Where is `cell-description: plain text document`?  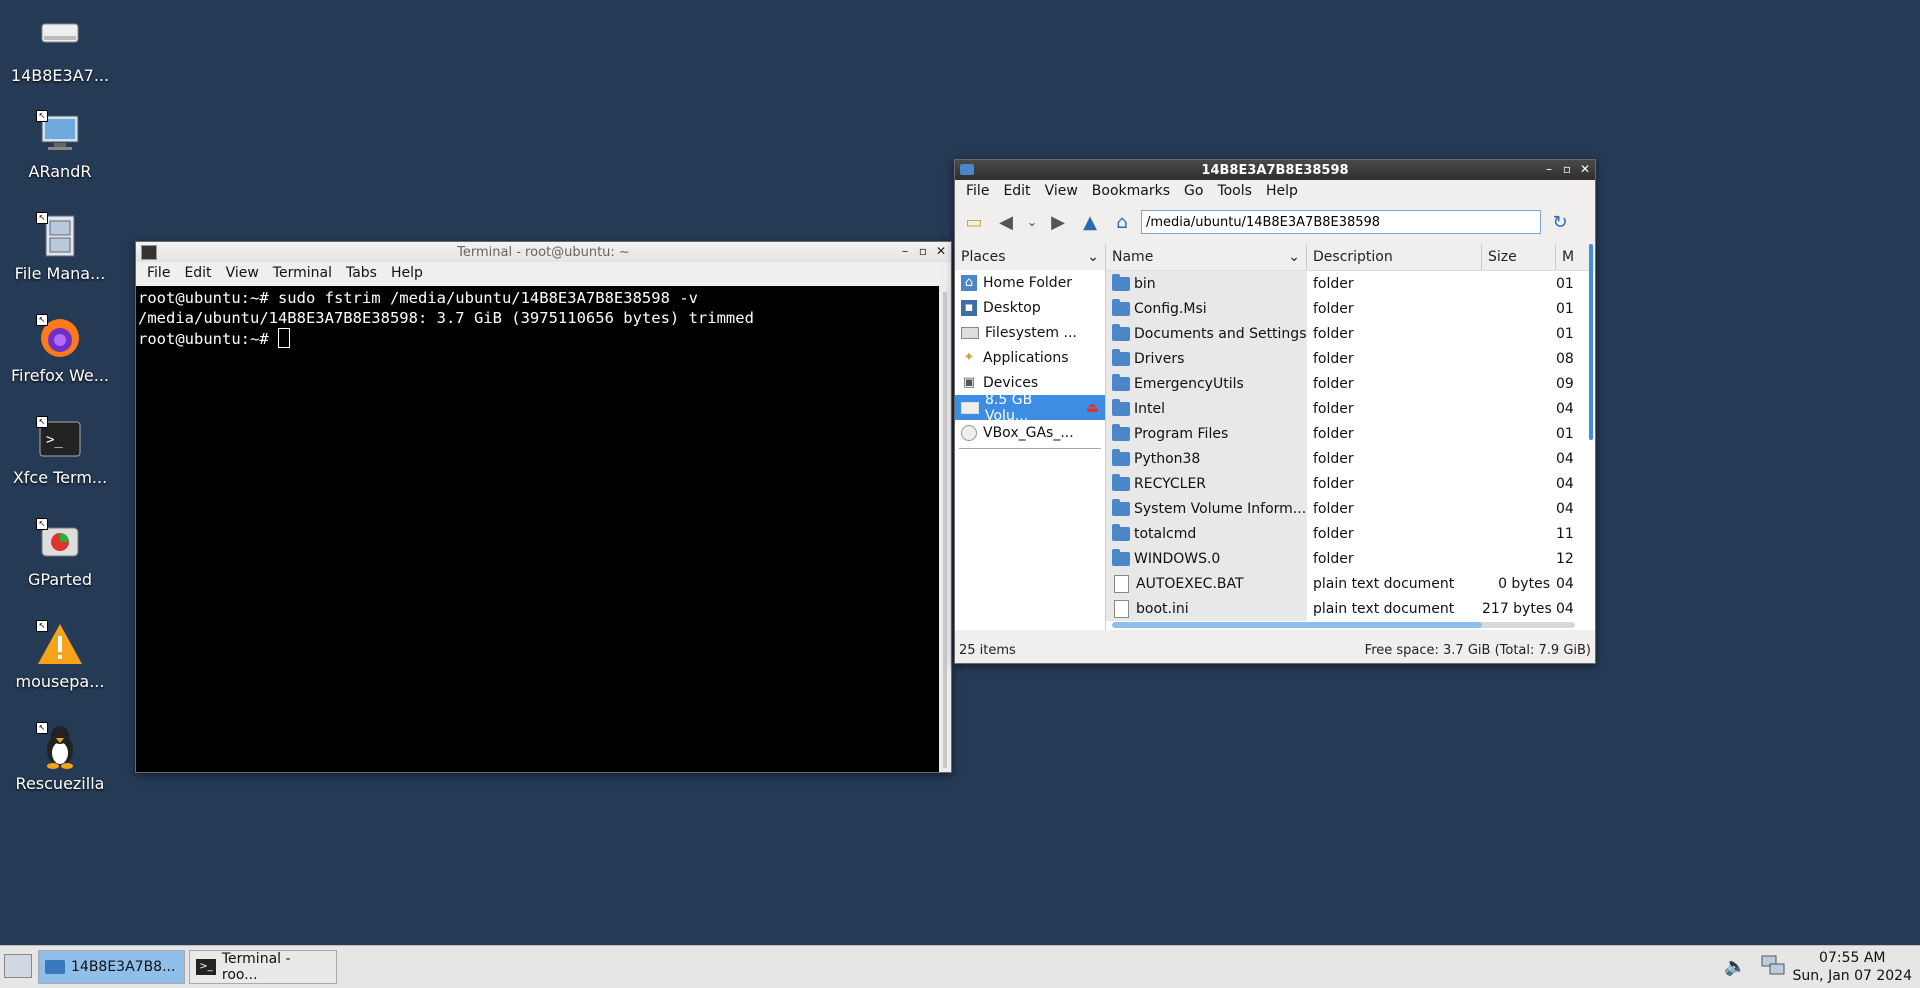 cell-description: plain text document is located at coordinates (1384, 608).